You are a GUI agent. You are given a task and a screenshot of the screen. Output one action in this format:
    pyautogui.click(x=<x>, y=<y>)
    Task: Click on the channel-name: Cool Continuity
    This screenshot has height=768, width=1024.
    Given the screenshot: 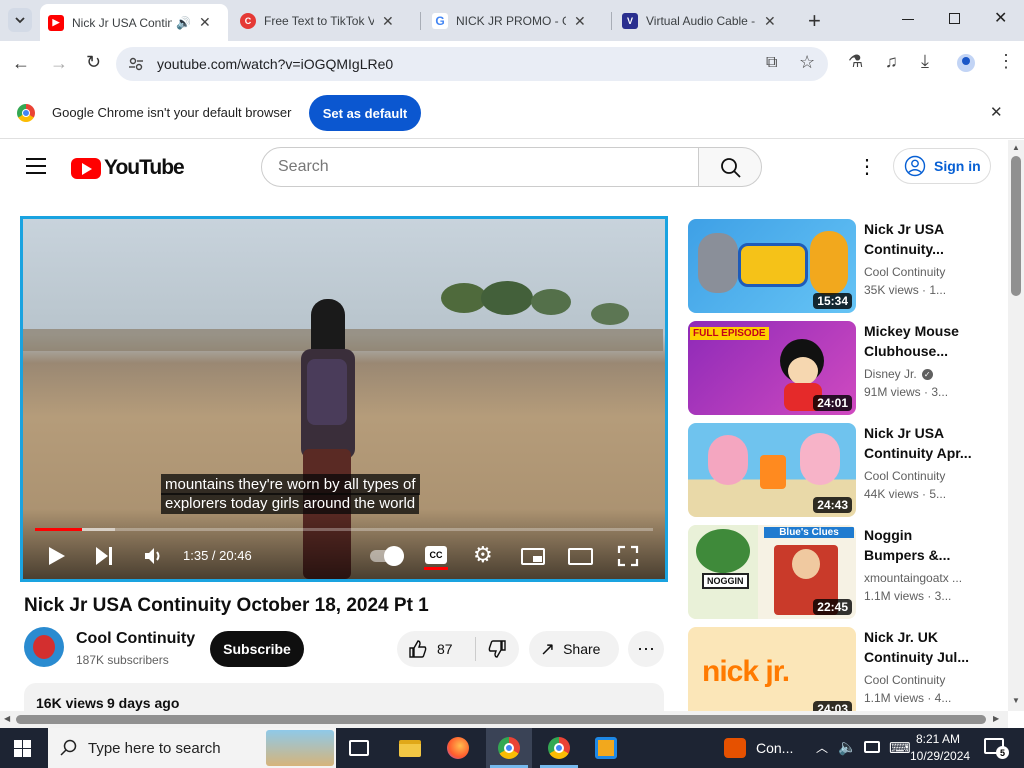 What is the action you would take?
    pyautogui.click(x=135, y=639)
    